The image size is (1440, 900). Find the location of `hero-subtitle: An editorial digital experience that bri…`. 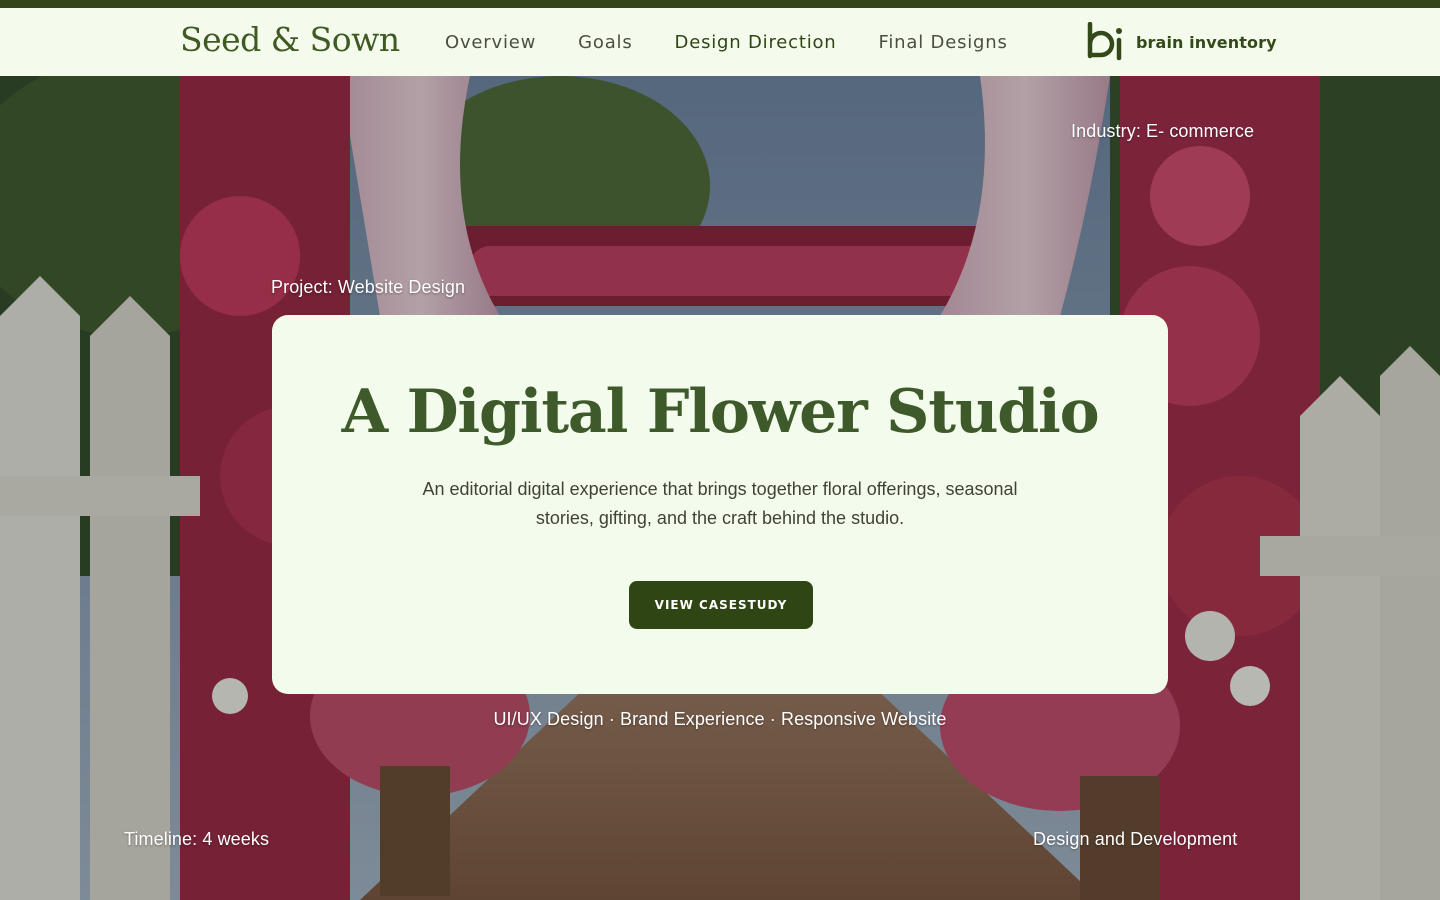

hero-subtitle: An editorial digital experience that bri… is located at coordinates (720, 503).